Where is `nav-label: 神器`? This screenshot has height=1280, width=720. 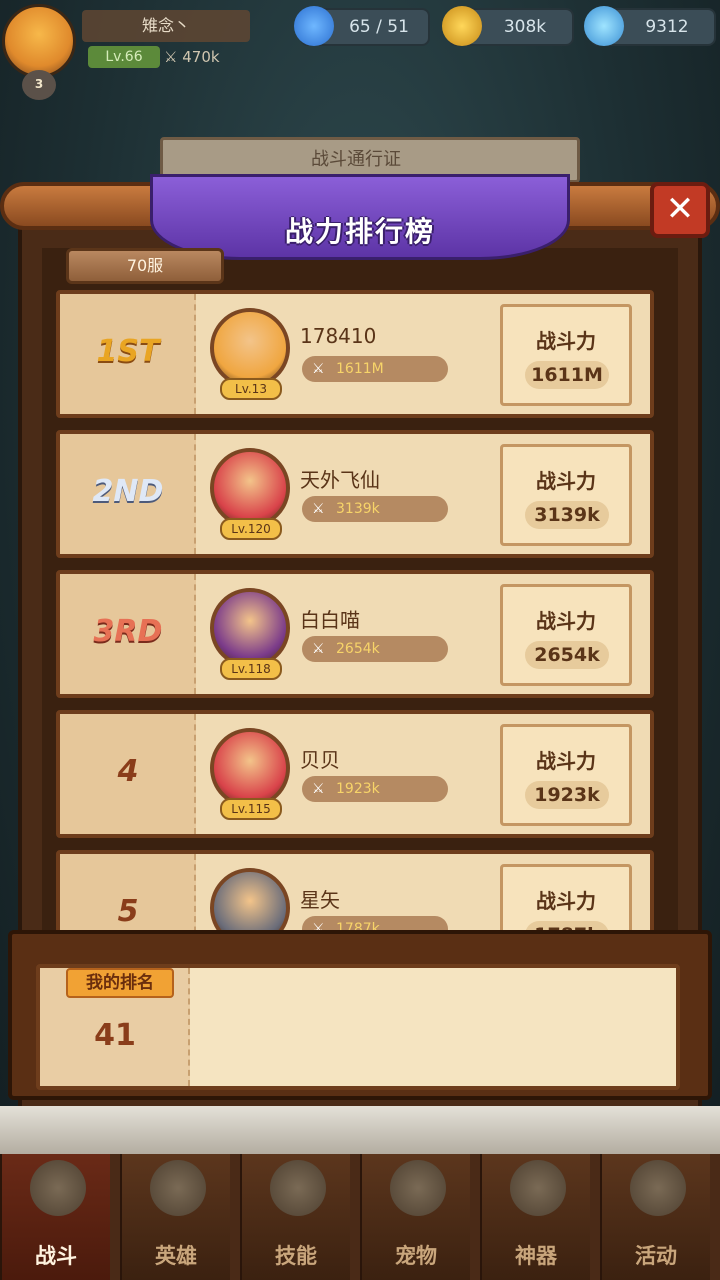 nav-label: 神器 is located at coordinates (536, 1256).